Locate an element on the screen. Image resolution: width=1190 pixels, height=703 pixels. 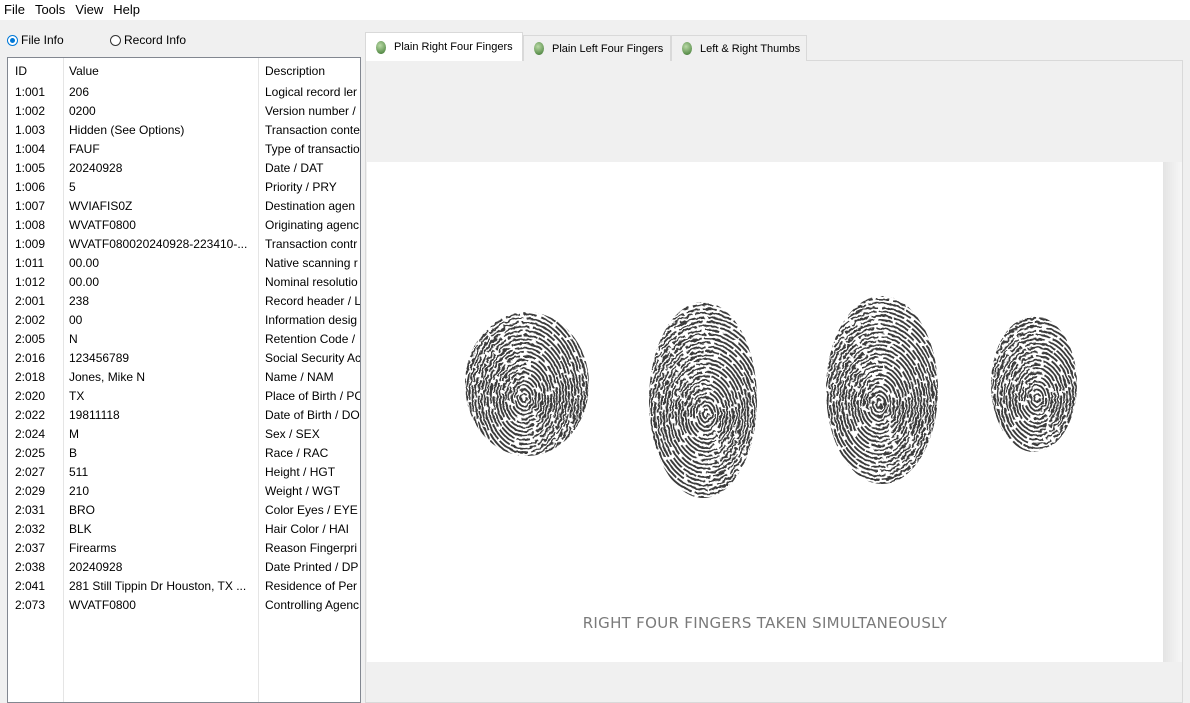
field-value: 206 is located at coordinates (79, 92).